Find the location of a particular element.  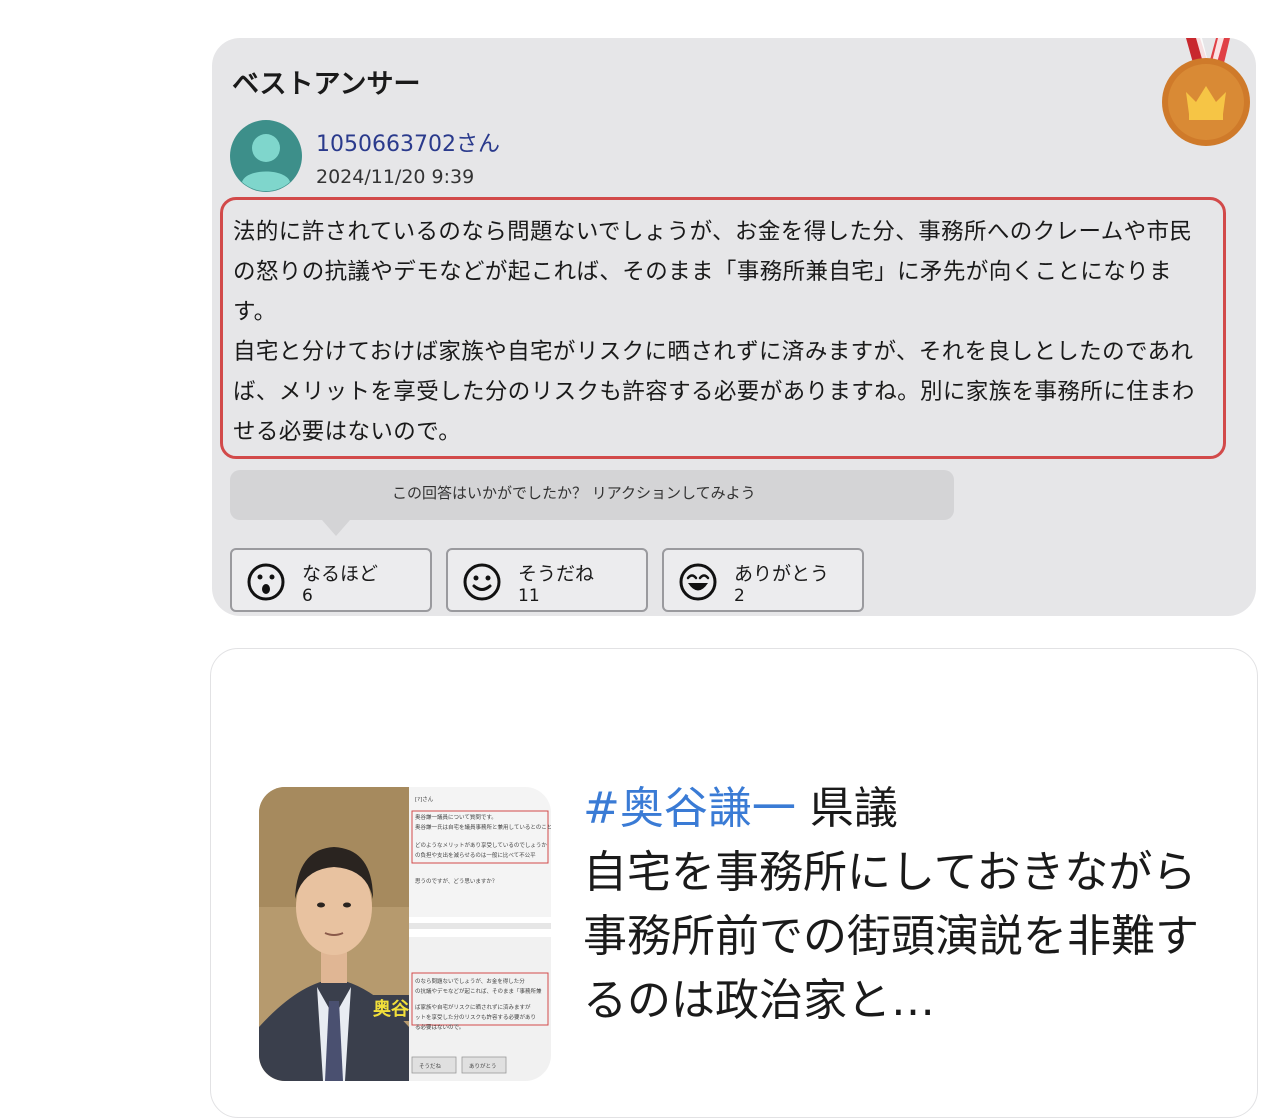

reaction-label: そうだね is located at coordinates (556, 574).